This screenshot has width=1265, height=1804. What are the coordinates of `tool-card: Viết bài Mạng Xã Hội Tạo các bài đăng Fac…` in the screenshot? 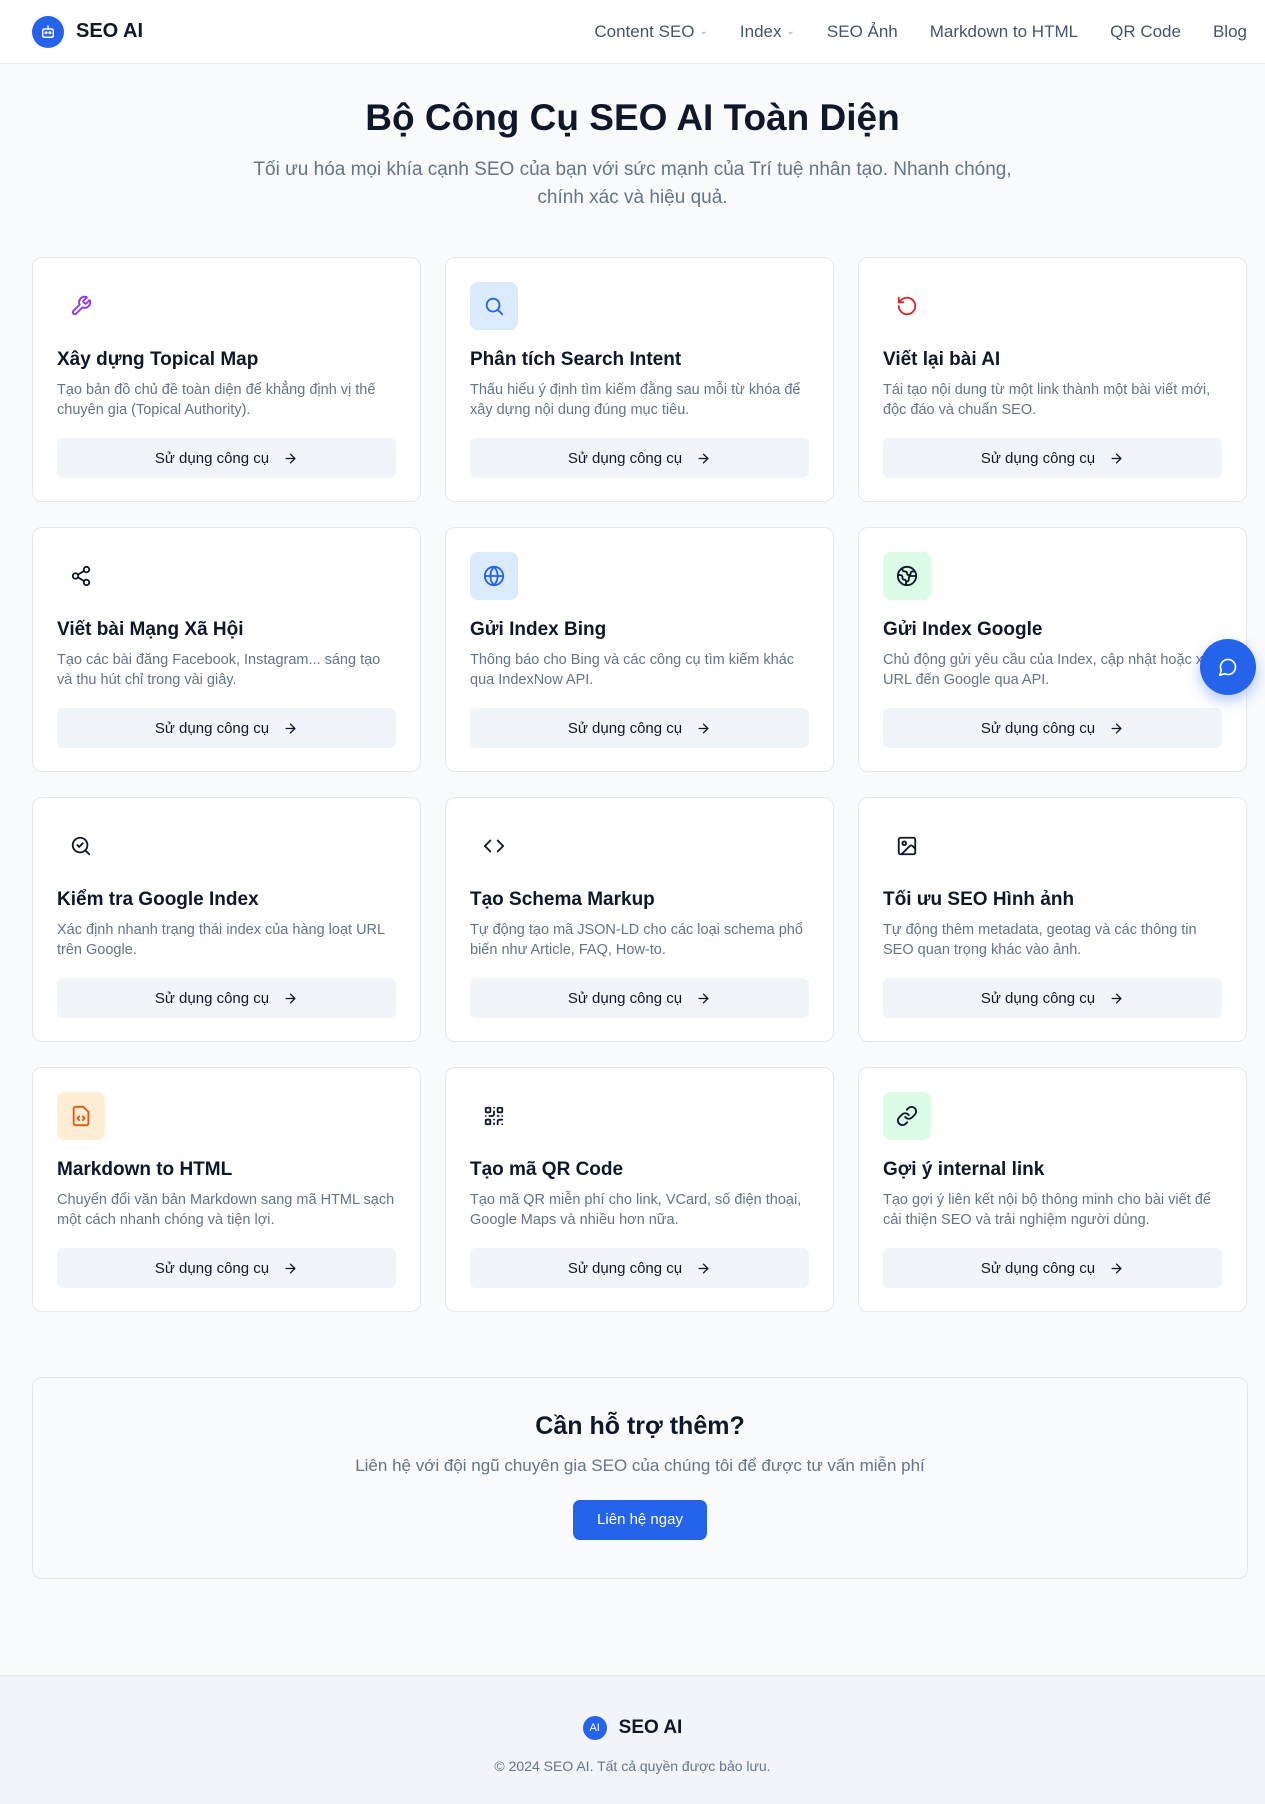 It's located at (226, 649).